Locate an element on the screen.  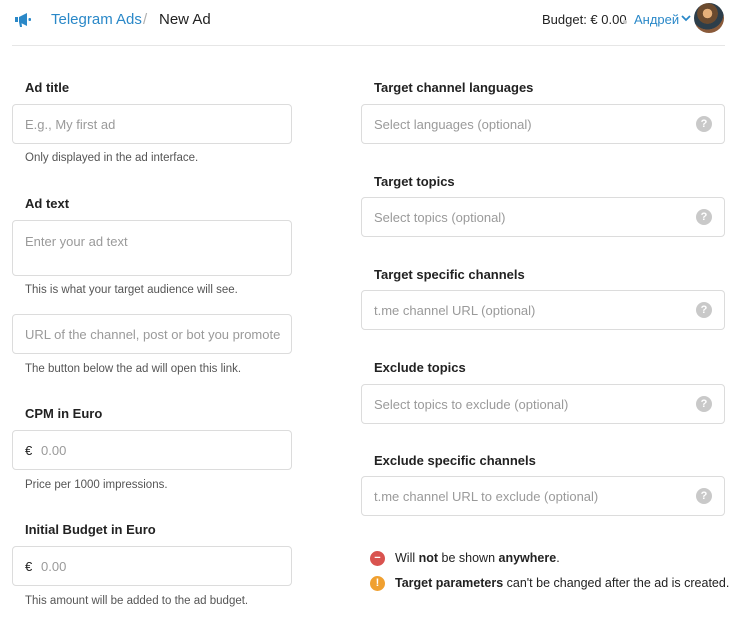
topics-select: Select topics (optional) ? is located at coordinates (543, 217).